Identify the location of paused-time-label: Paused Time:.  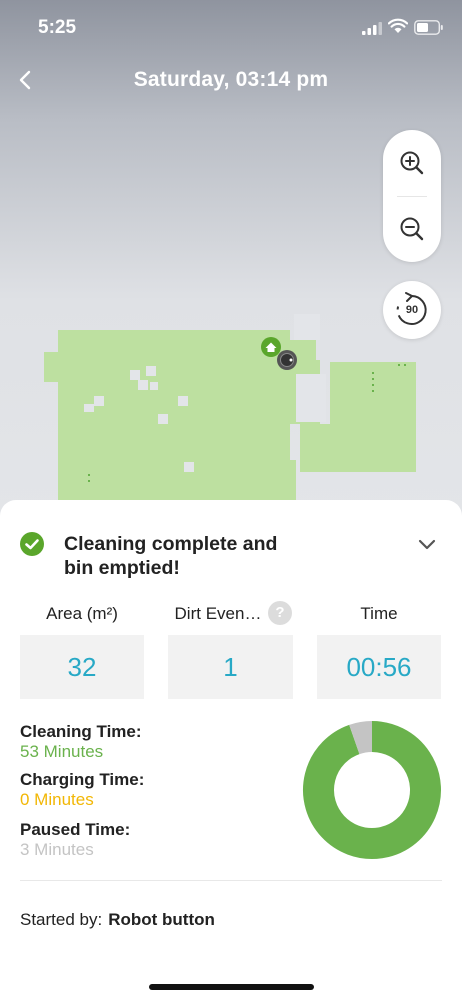
(75, 829).